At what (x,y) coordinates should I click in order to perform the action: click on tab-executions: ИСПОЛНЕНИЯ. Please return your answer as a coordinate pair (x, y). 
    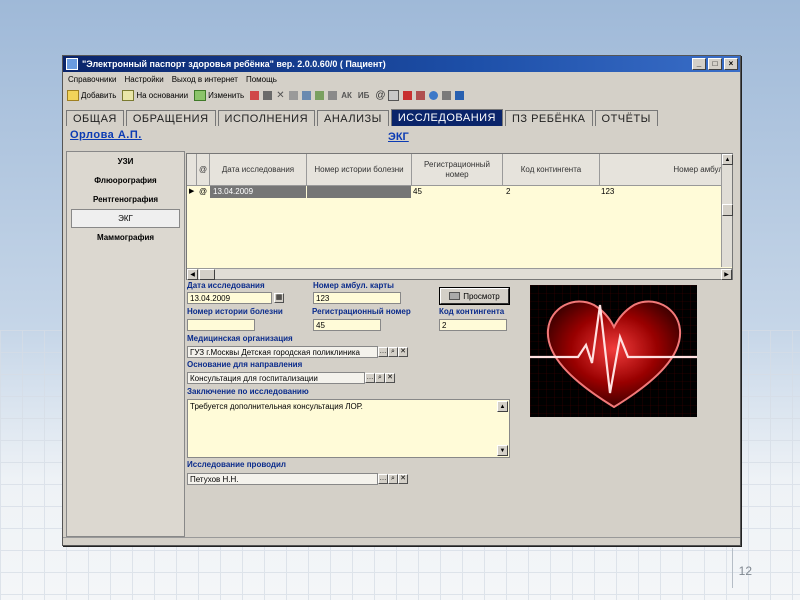
    Looking at the image, I should click on (266, 118).